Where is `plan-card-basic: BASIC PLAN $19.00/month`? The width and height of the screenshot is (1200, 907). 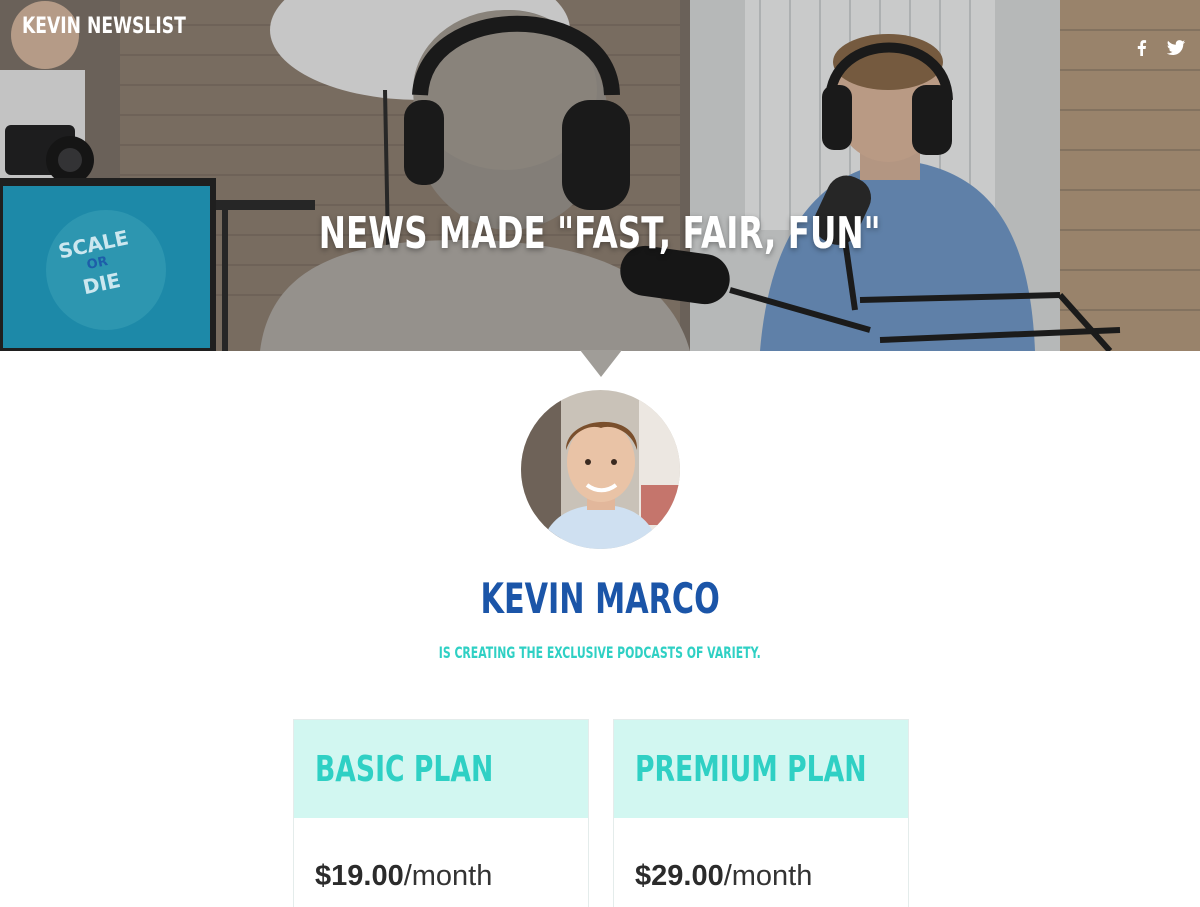
plan-card-basic: BASIC PLAN $19.00/month is located at coordinates (441, 813).